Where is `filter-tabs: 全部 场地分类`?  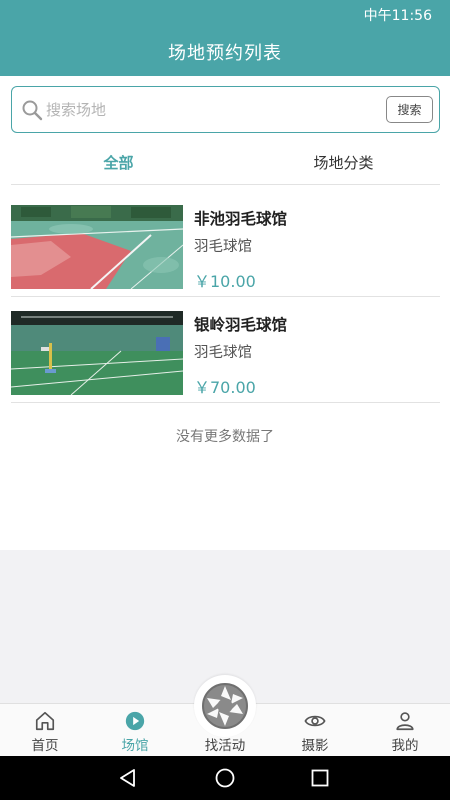 filter-tabs: 全部 场地分类 is located at coordinates (225, 162).